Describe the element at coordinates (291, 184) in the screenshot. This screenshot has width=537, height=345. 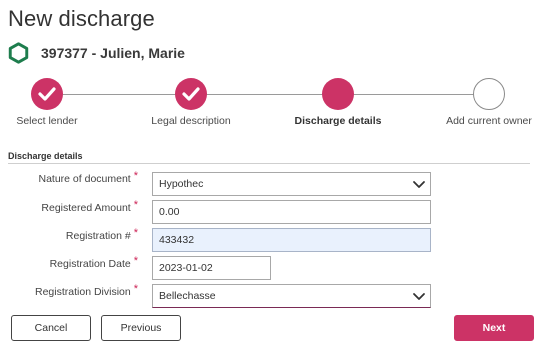
I see `nature-of-document-select: Hypothec` at that location.